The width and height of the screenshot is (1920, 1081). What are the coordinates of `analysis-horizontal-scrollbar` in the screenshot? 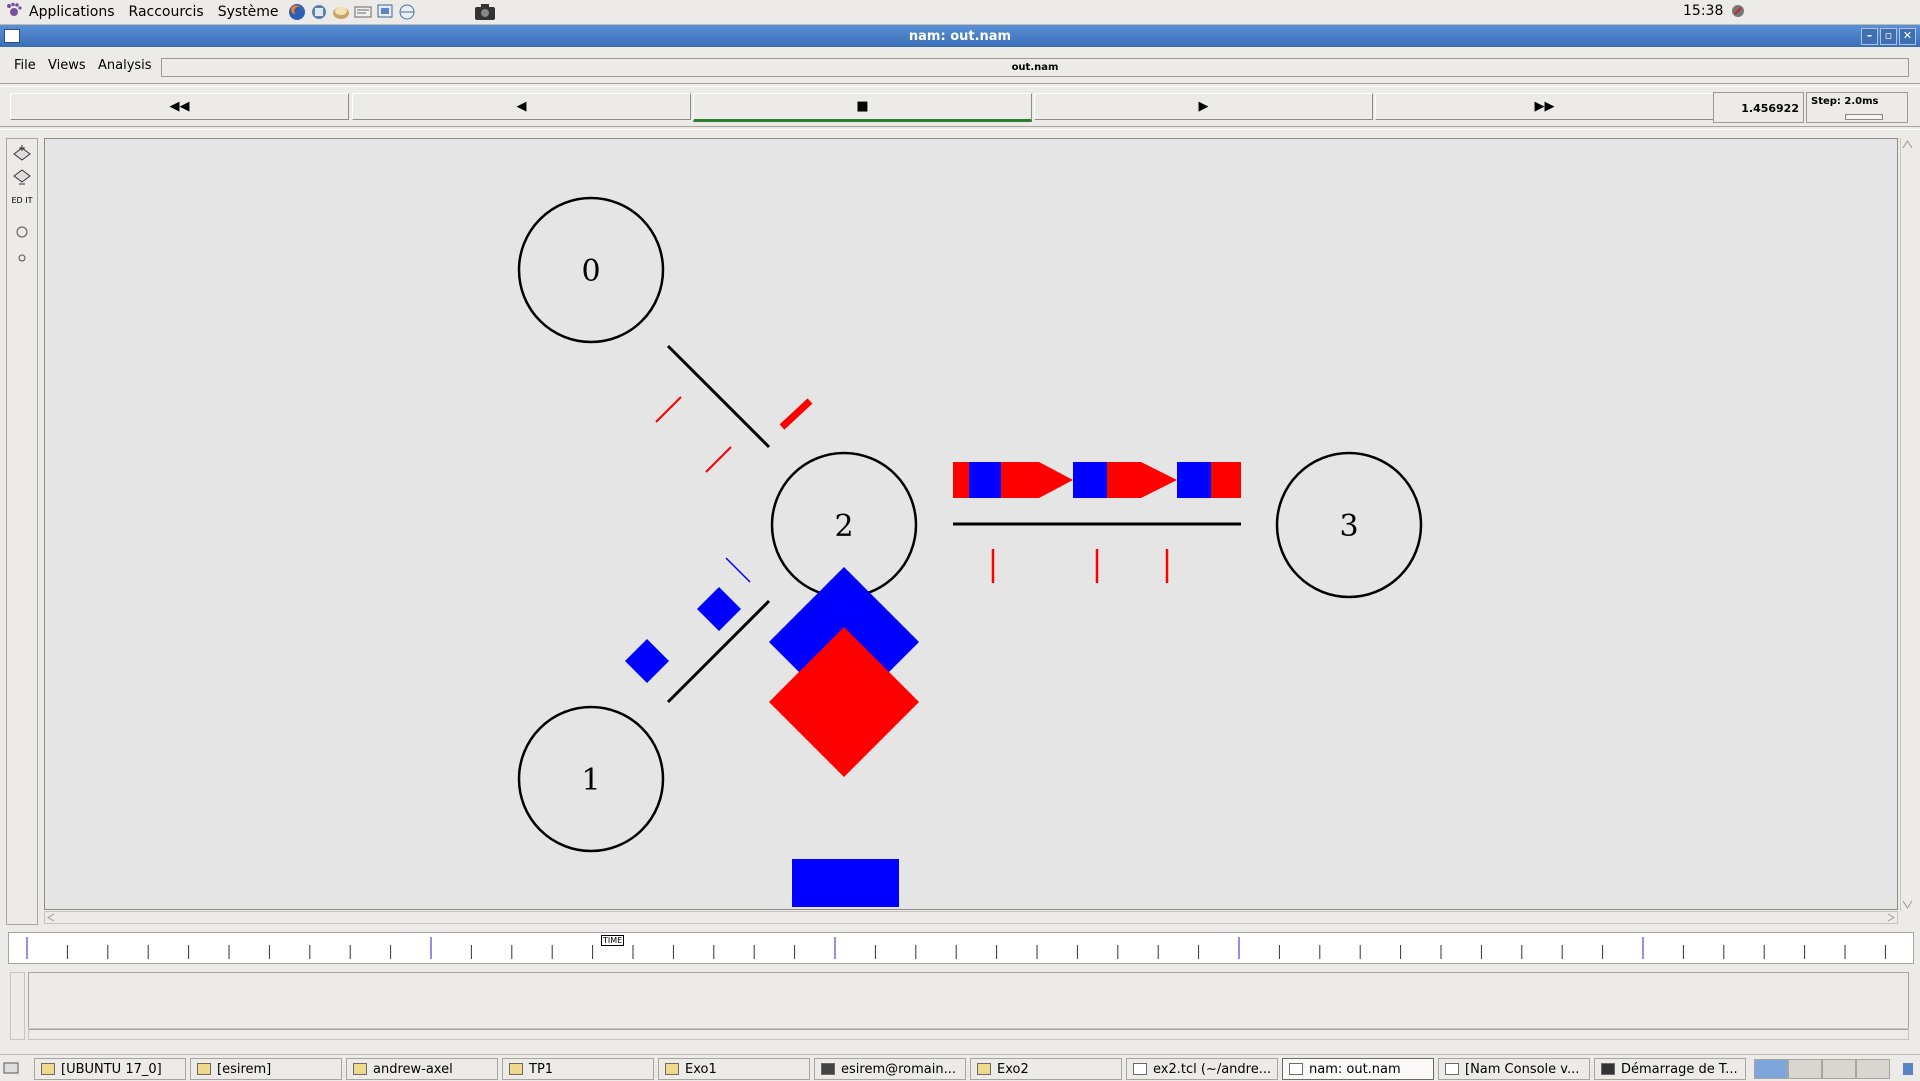 It's located at (968, 1034).